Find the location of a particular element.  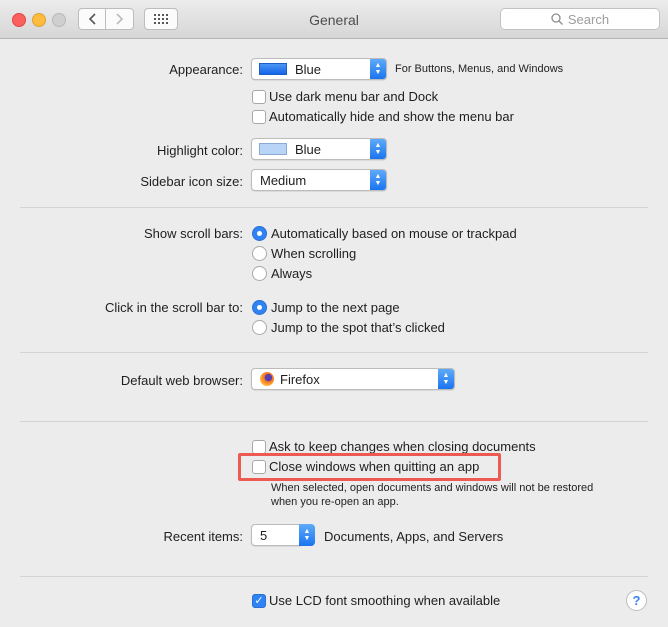

search-icon is located at coordinates (557, 19).